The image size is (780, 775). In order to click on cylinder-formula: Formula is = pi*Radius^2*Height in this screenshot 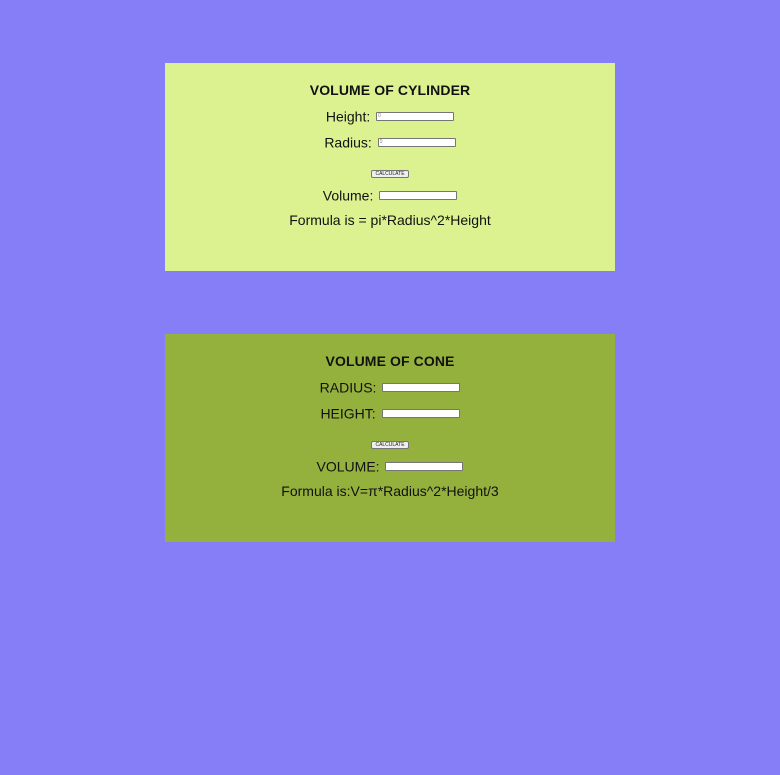, I will do `click(390, 220)`.